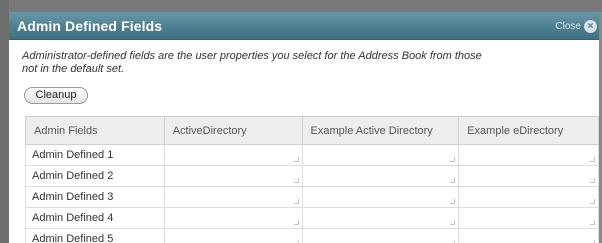  What do you see at coordinates (95, 235) in the screenshot?
I see `row-label: Admin Defined 5` at bounding box center [95, 235].